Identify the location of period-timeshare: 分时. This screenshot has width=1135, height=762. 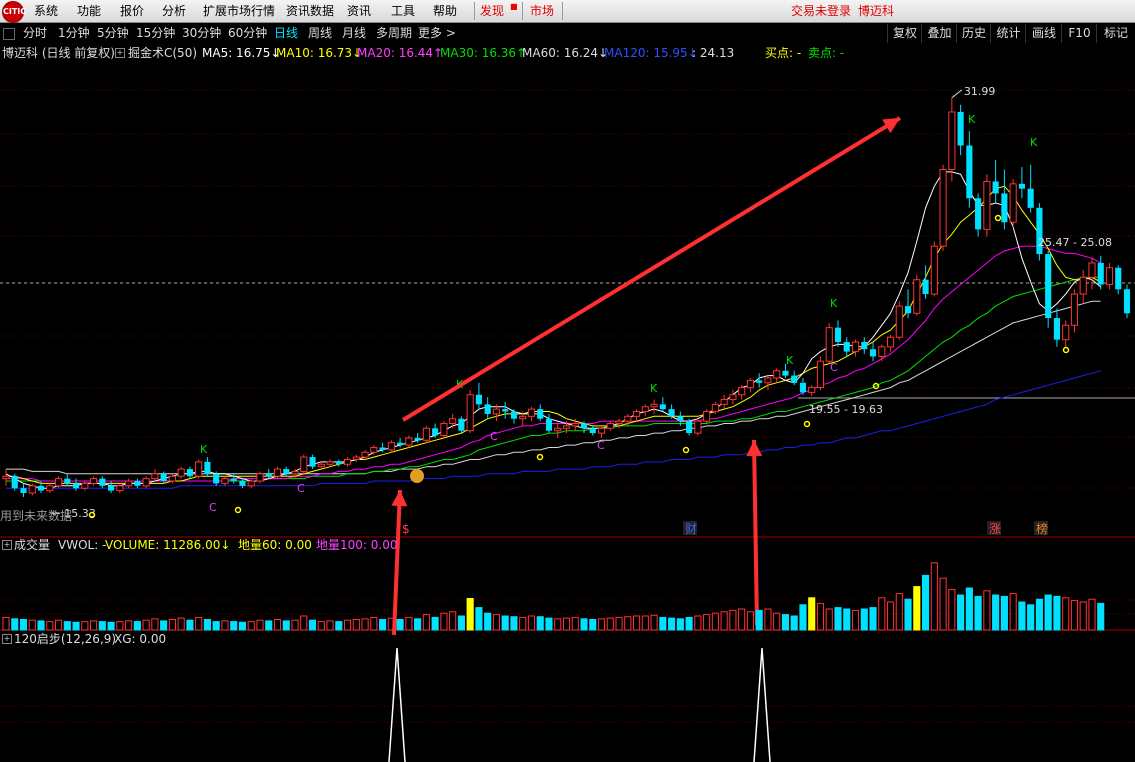
(35, 33).